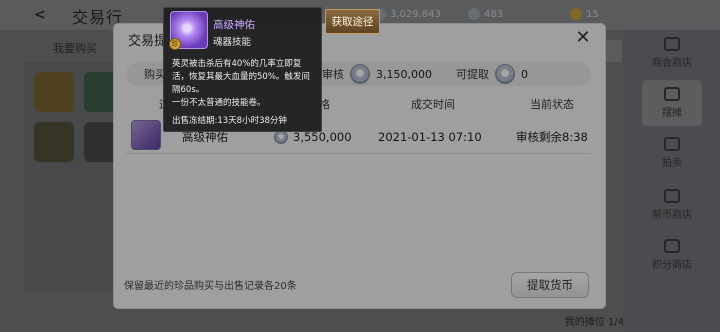 This screenshot has height=332, width=720. I want to click on tooltip-description: 英灵被击杀后有40%的几率立即复活，恢复其最大血量的50%。触发间隔60s。, so click(241, 77).